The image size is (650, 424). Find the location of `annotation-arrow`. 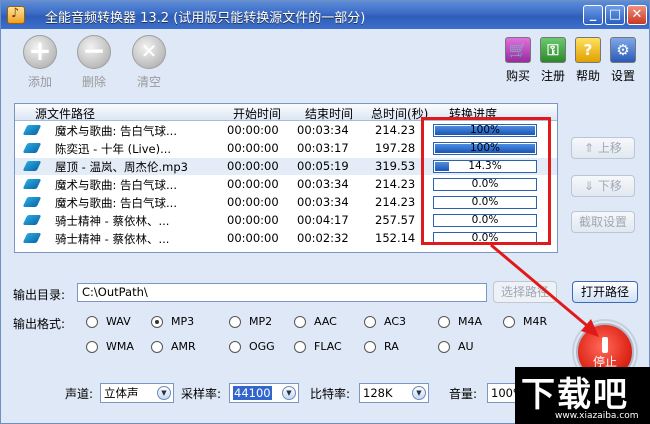

annotation-arrow is located at coordinates (544, 290).